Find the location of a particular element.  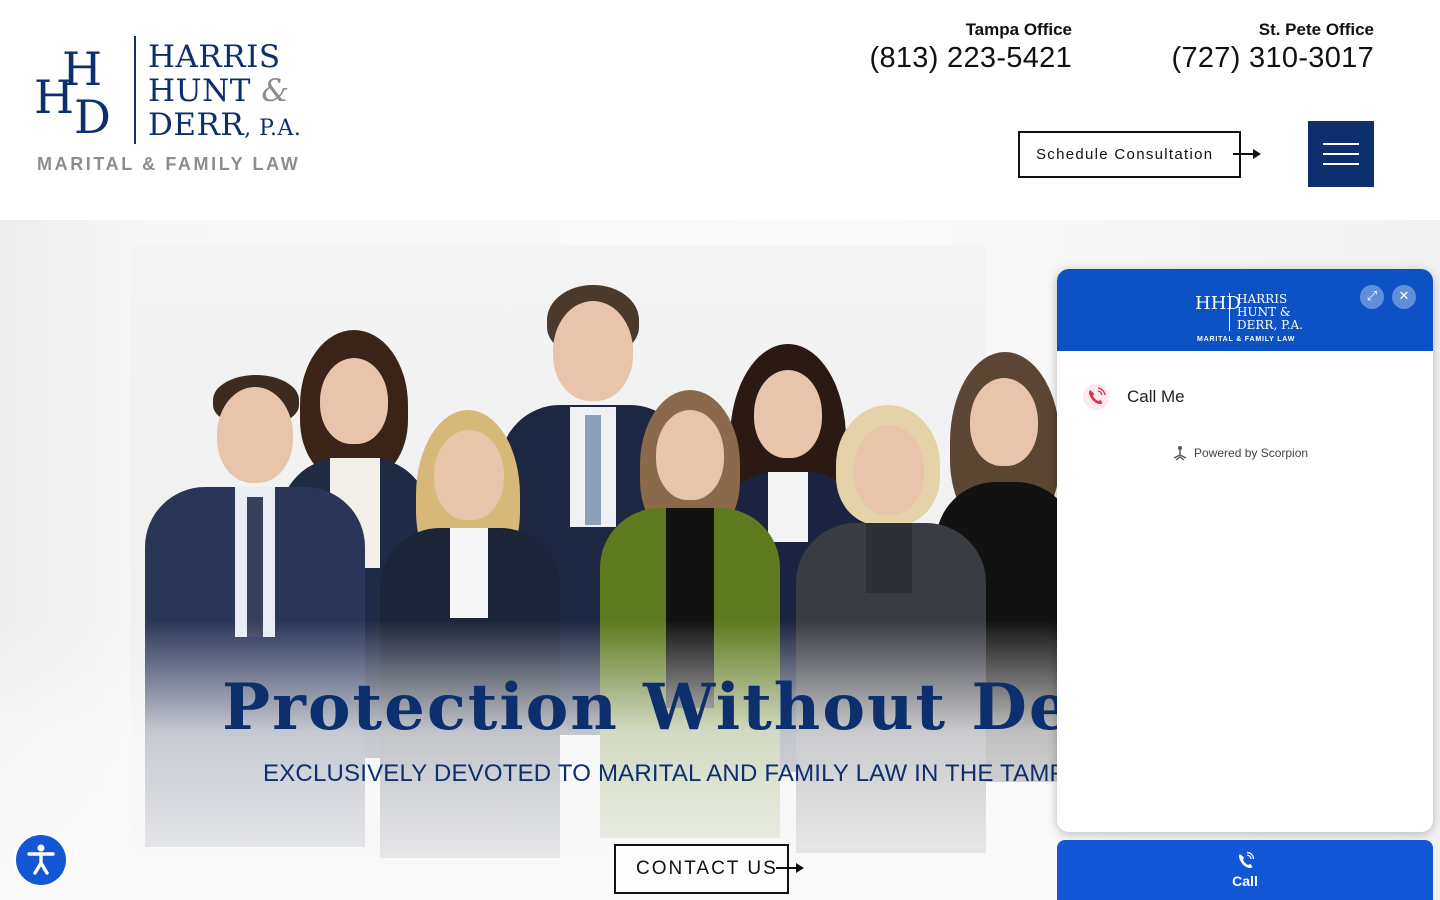

scorpion-logo-icon is located at coordinates (1180, 453).